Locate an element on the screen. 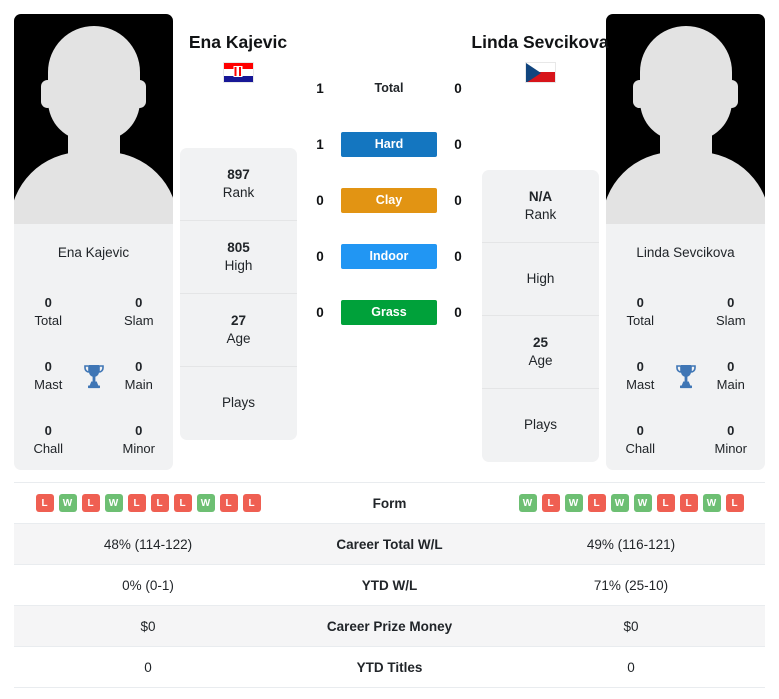 This screenshot has height=699, width=779. label: Total is located at coordinates (48, 320).